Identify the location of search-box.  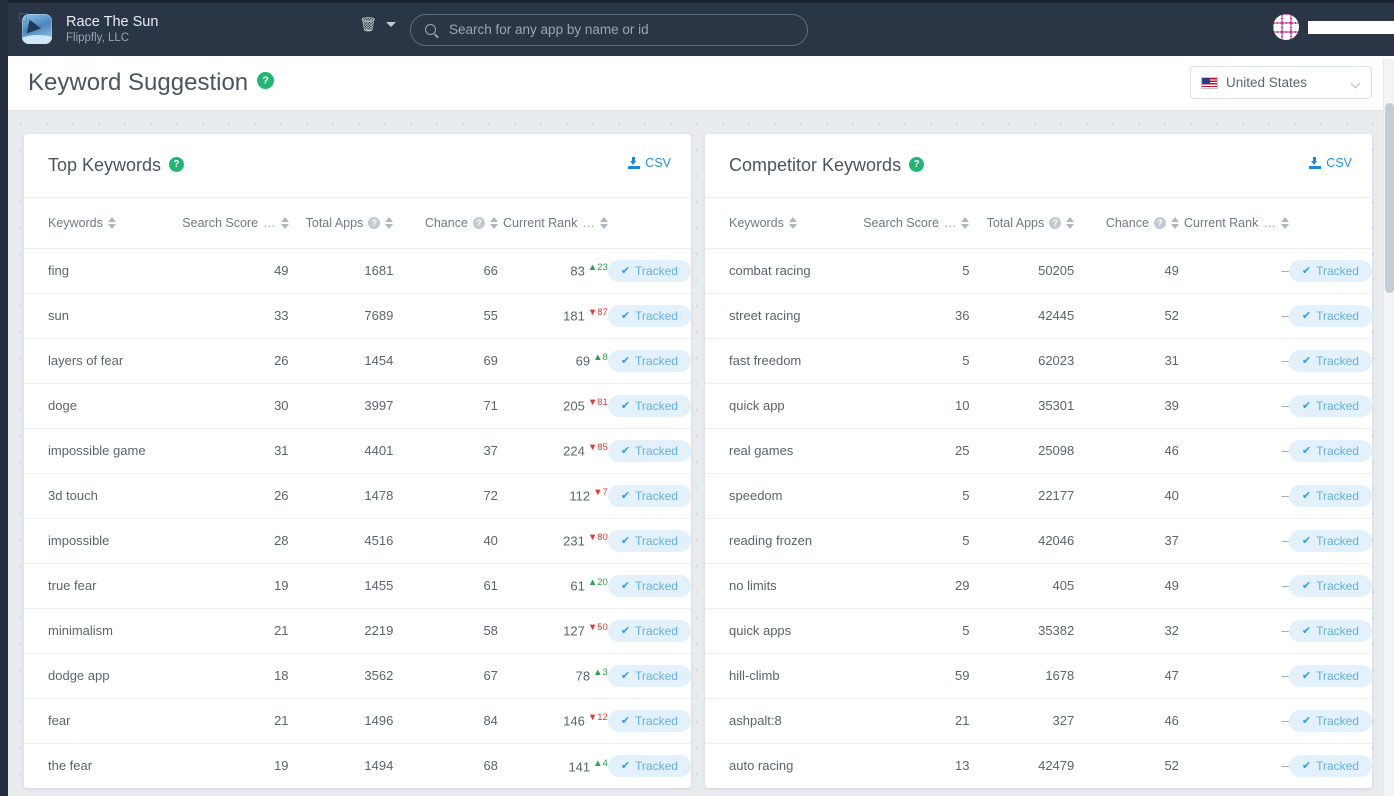
(609, 29).